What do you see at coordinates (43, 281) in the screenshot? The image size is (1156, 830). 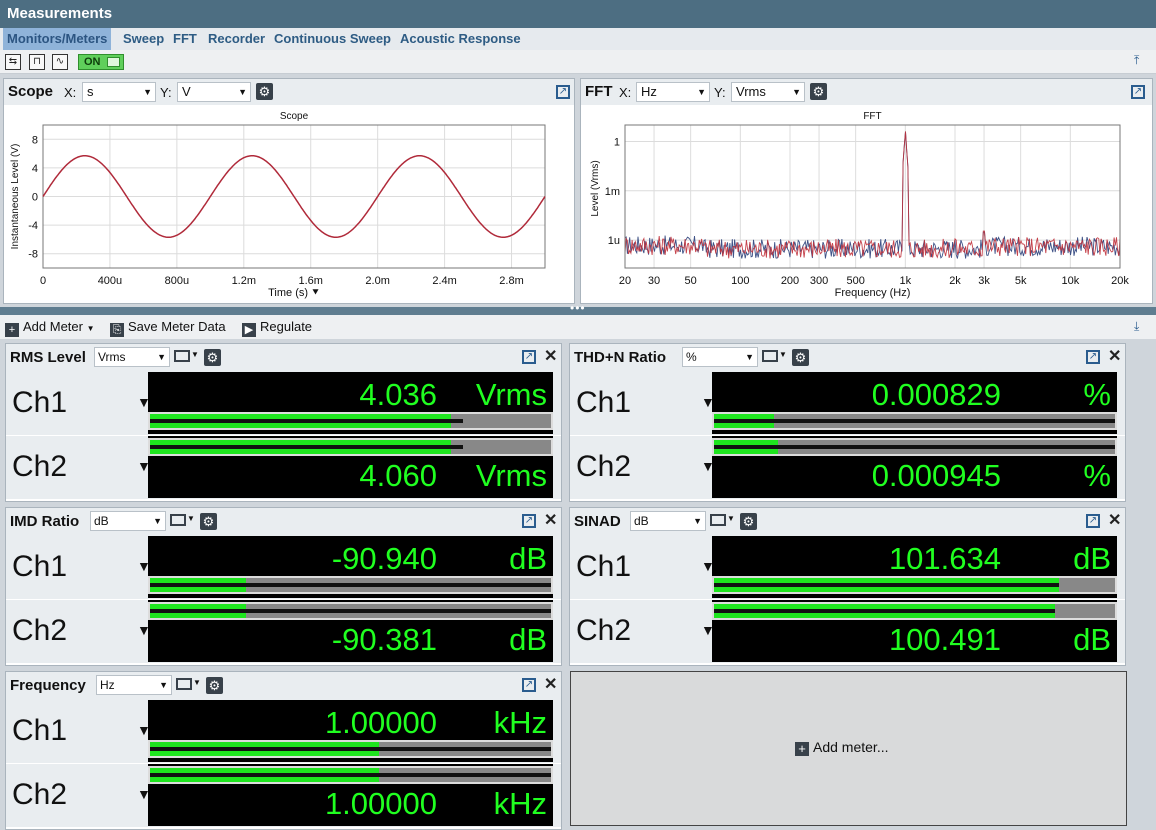 I see `scope-x-tick-label: 0` at bounding box center [43, 281].